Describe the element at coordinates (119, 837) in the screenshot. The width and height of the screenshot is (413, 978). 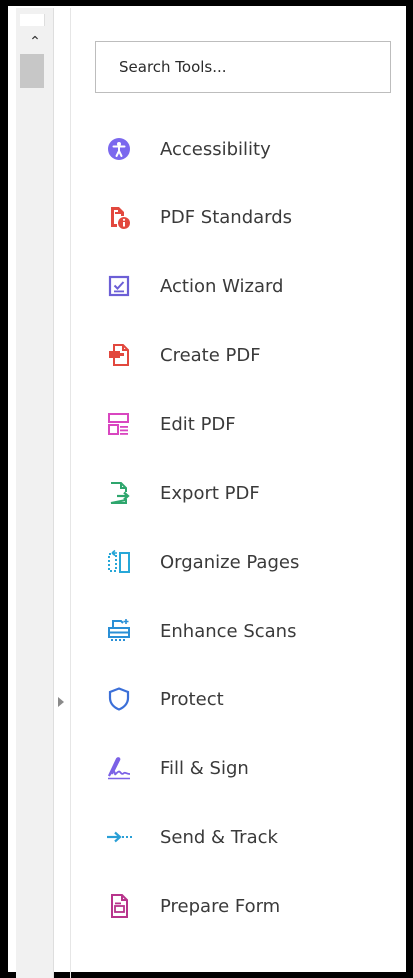
I see `send-track-icon` at that location.